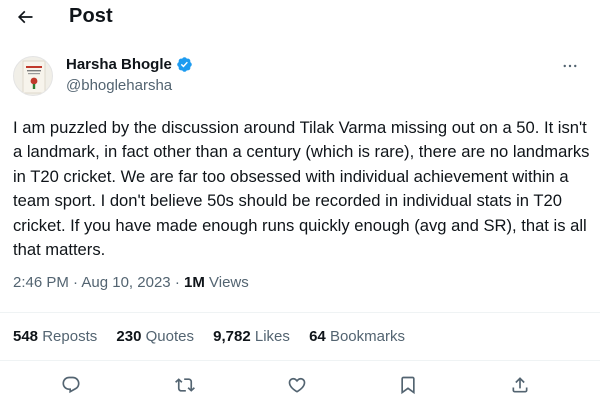 This screenshot has width=600, height=400. Describe the element at coordinates (91, 16) in the screenshot. I see `page-title: Post` at that location.